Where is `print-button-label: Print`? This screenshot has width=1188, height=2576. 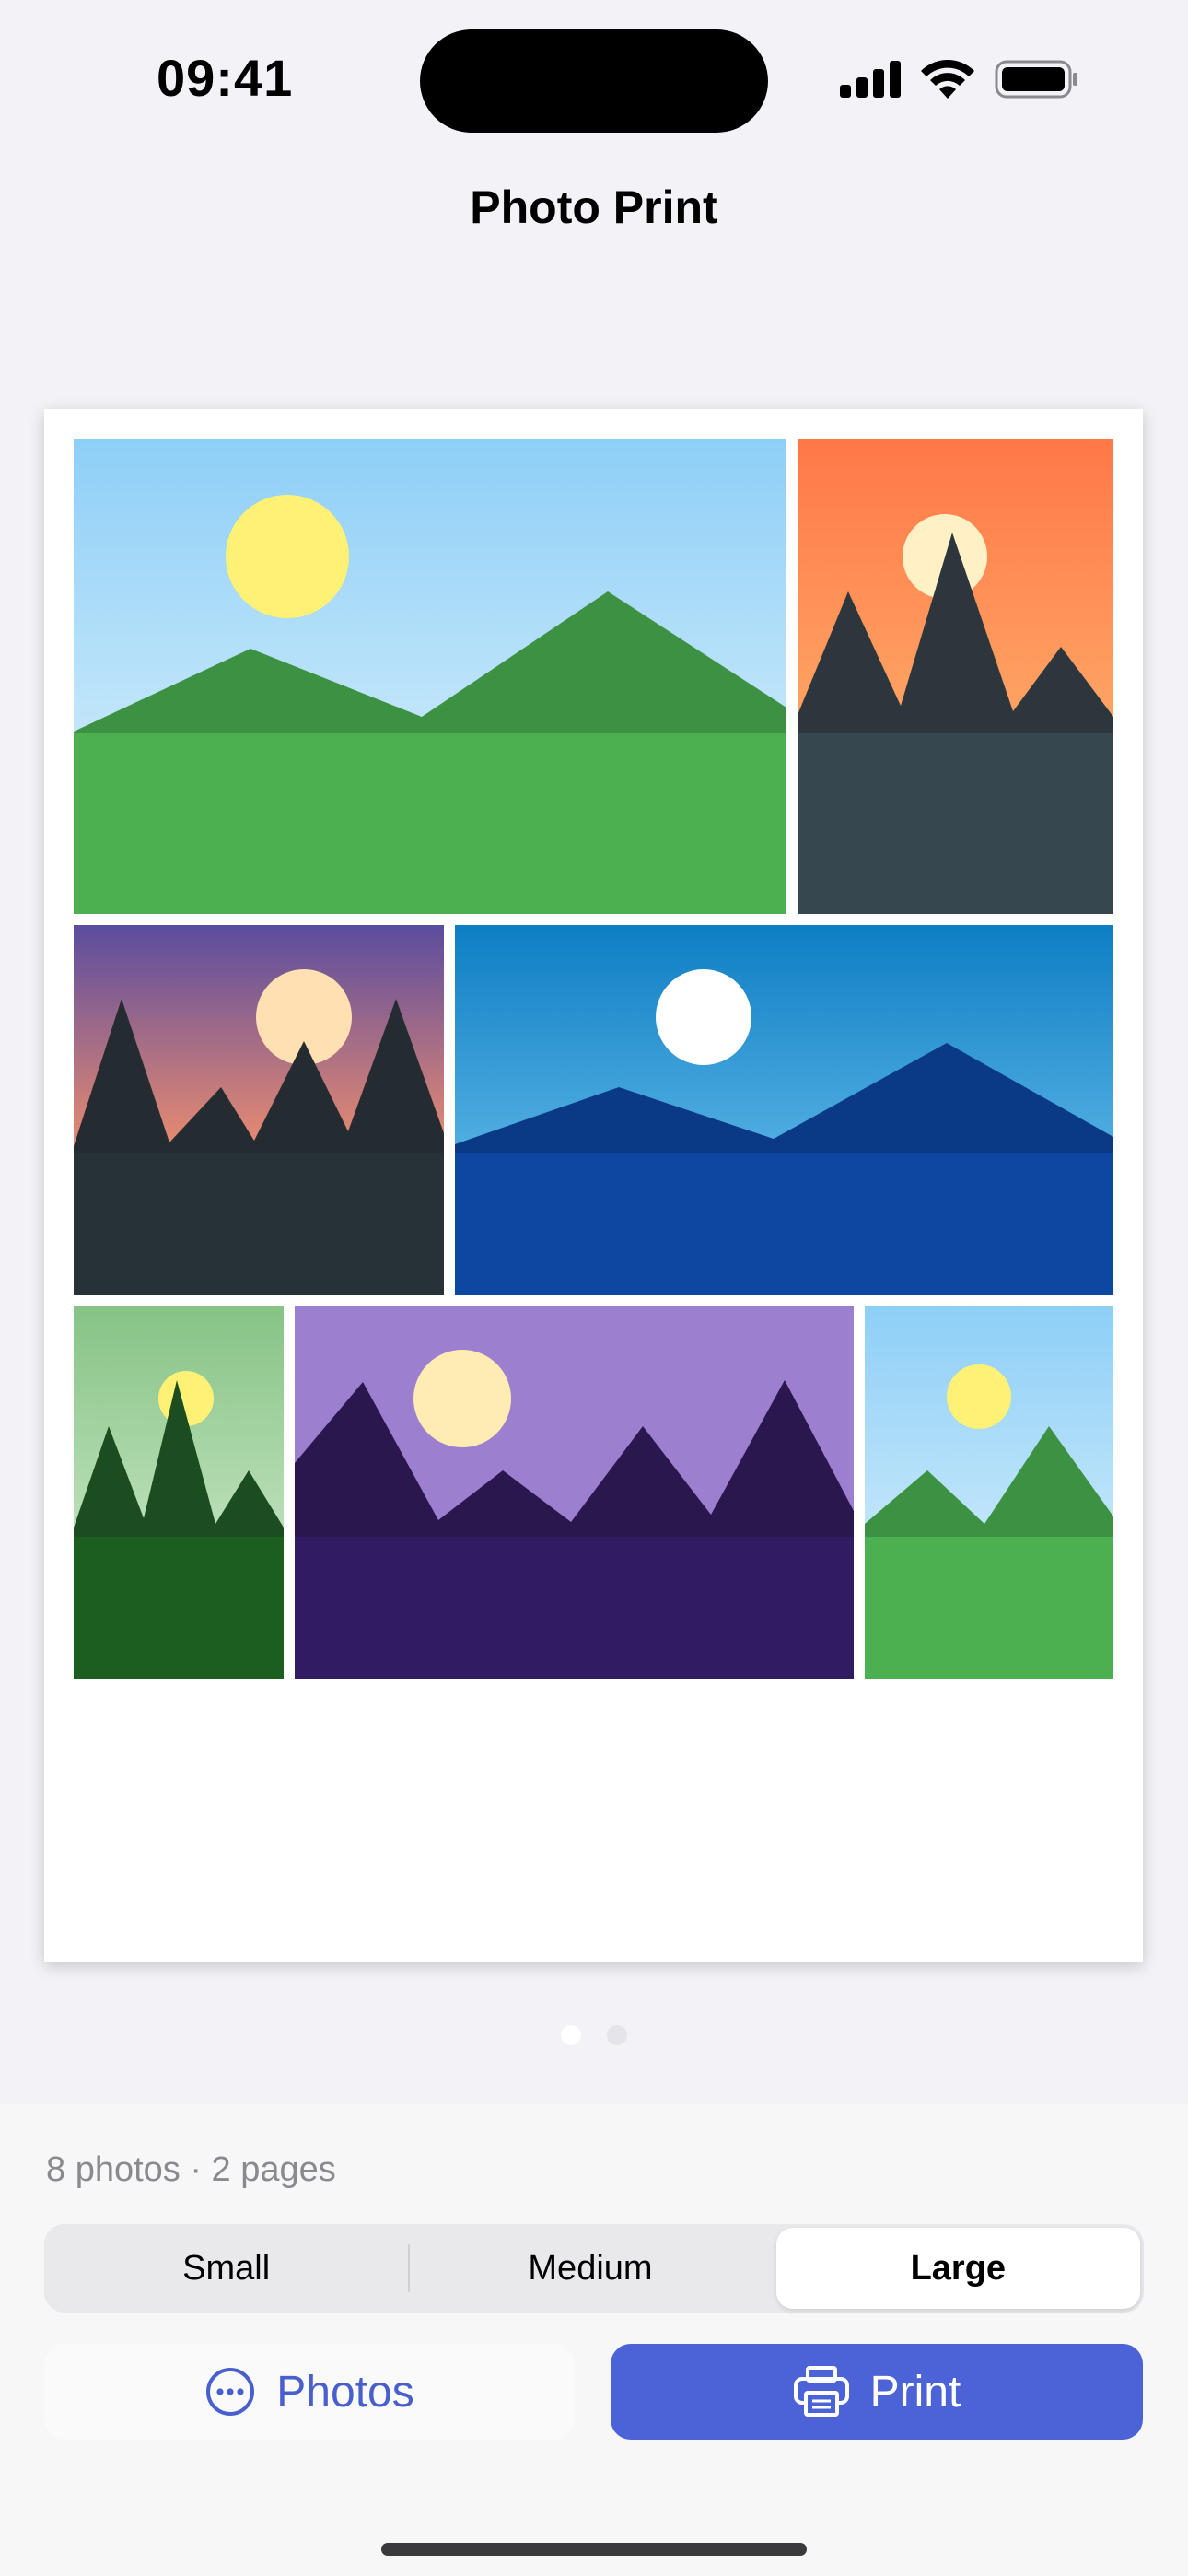 print-button-label: Print is located at coordinates (915, 2392).